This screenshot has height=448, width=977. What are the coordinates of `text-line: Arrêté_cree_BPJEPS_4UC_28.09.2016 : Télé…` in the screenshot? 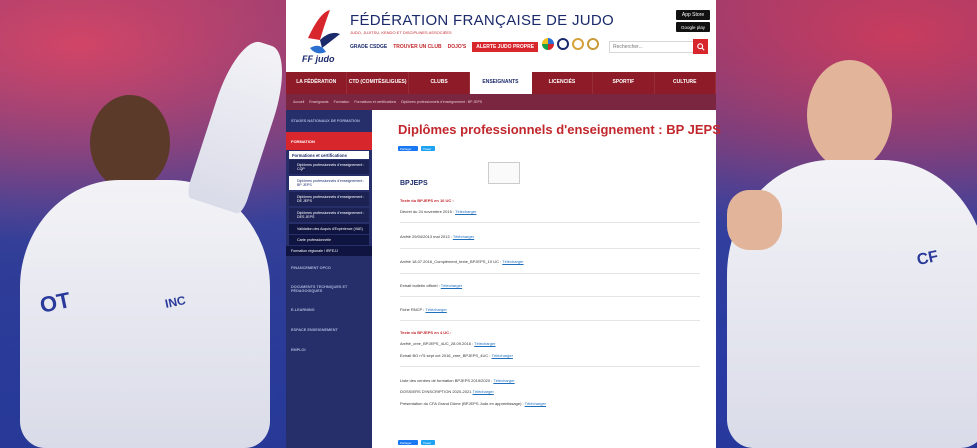 It's located at (448, 343).